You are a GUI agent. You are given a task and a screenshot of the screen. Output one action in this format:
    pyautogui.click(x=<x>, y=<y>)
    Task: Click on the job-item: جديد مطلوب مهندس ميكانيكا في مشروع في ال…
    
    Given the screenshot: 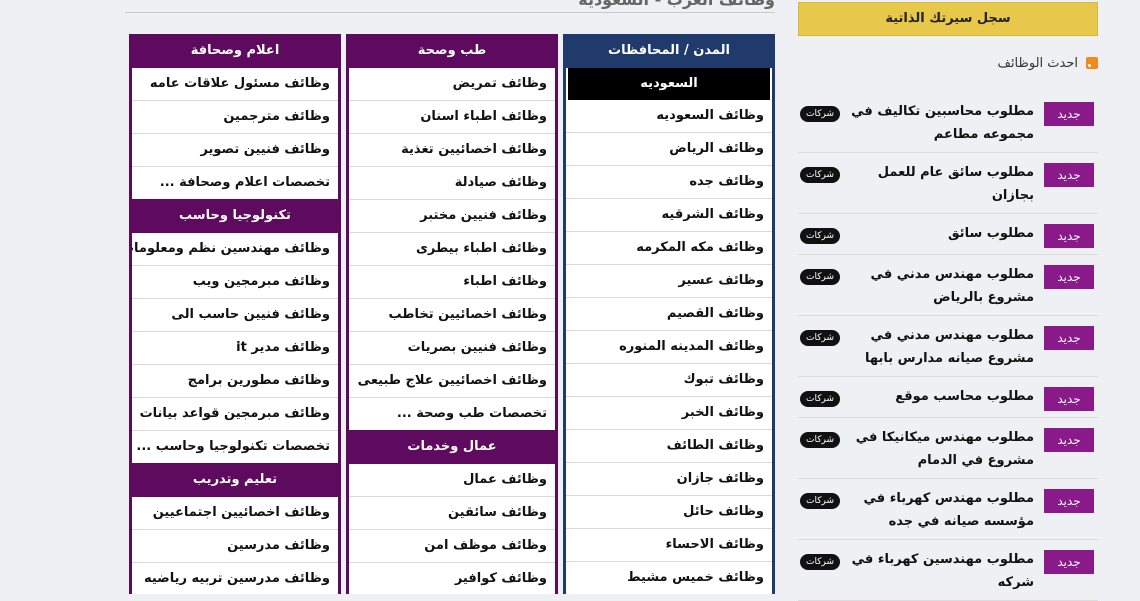 What is the action you would take?
    pyautogui.click(x=948, y=448)
    